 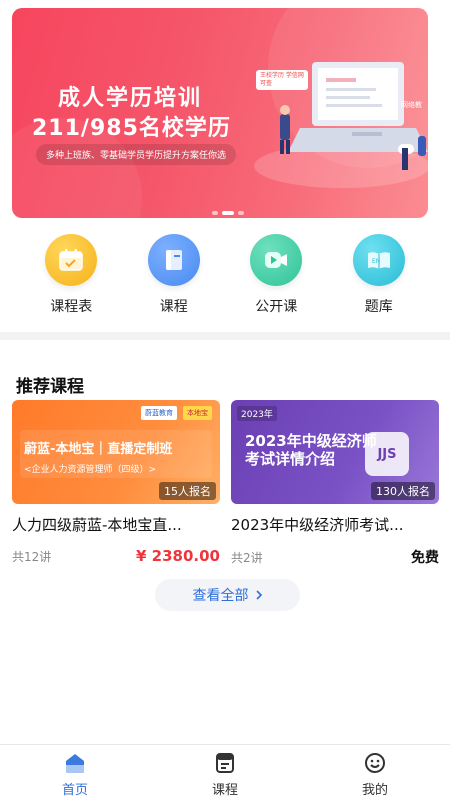 I want to click on enroll-count-badge: 15人报名, so click(x=187, y=491).